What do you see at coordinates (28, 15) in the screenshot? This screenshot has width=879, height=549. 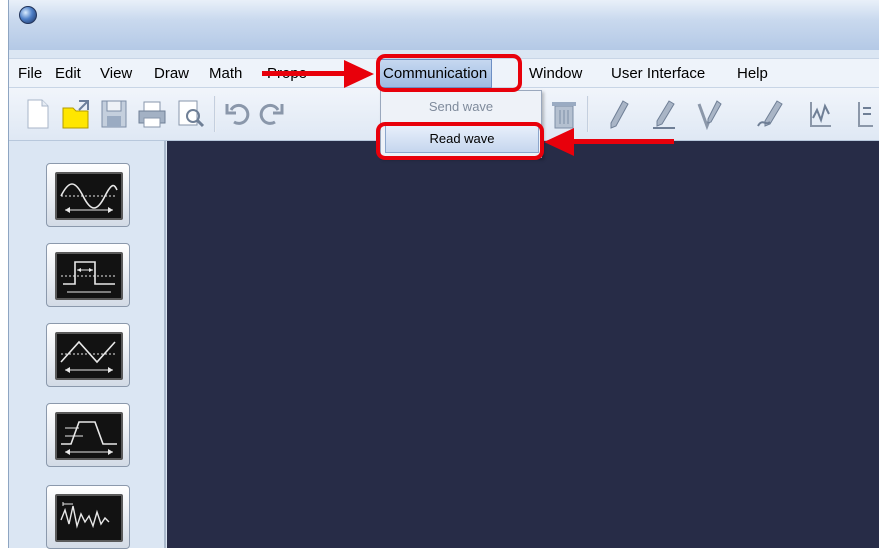 I see `app-icon` at bounding box center [28, 15].